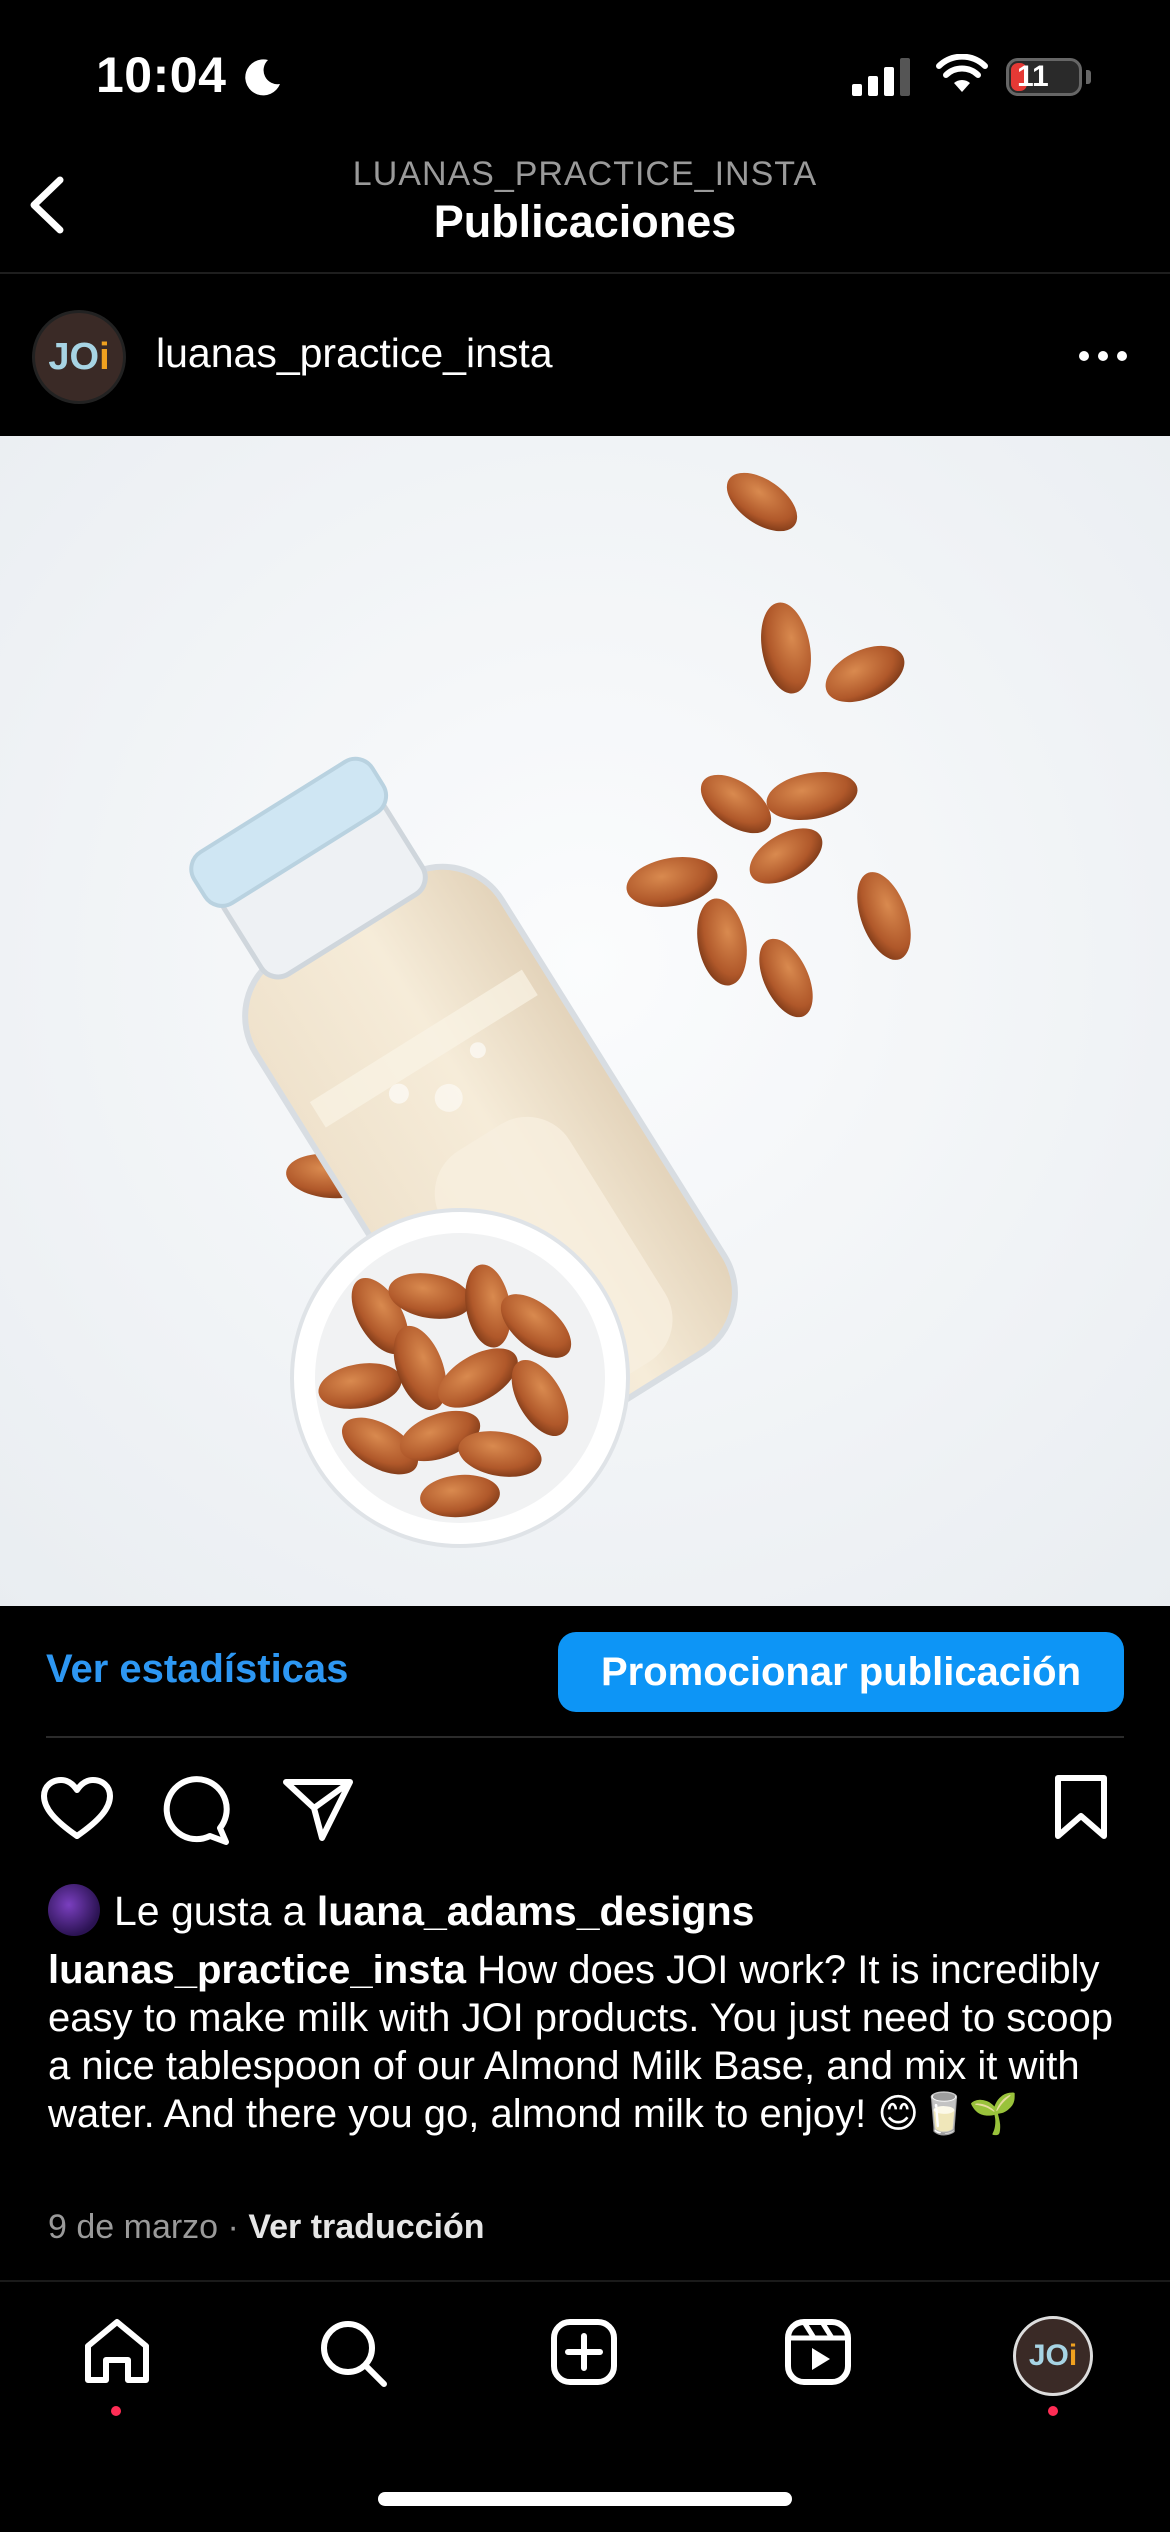 The width and height of the screenshot is (1170, 2532). What do you see at coordinates (210, 1911) in the screenshot?
I see `liked-by-prefix: Le gusta a` at bounding box center [210, 1911].